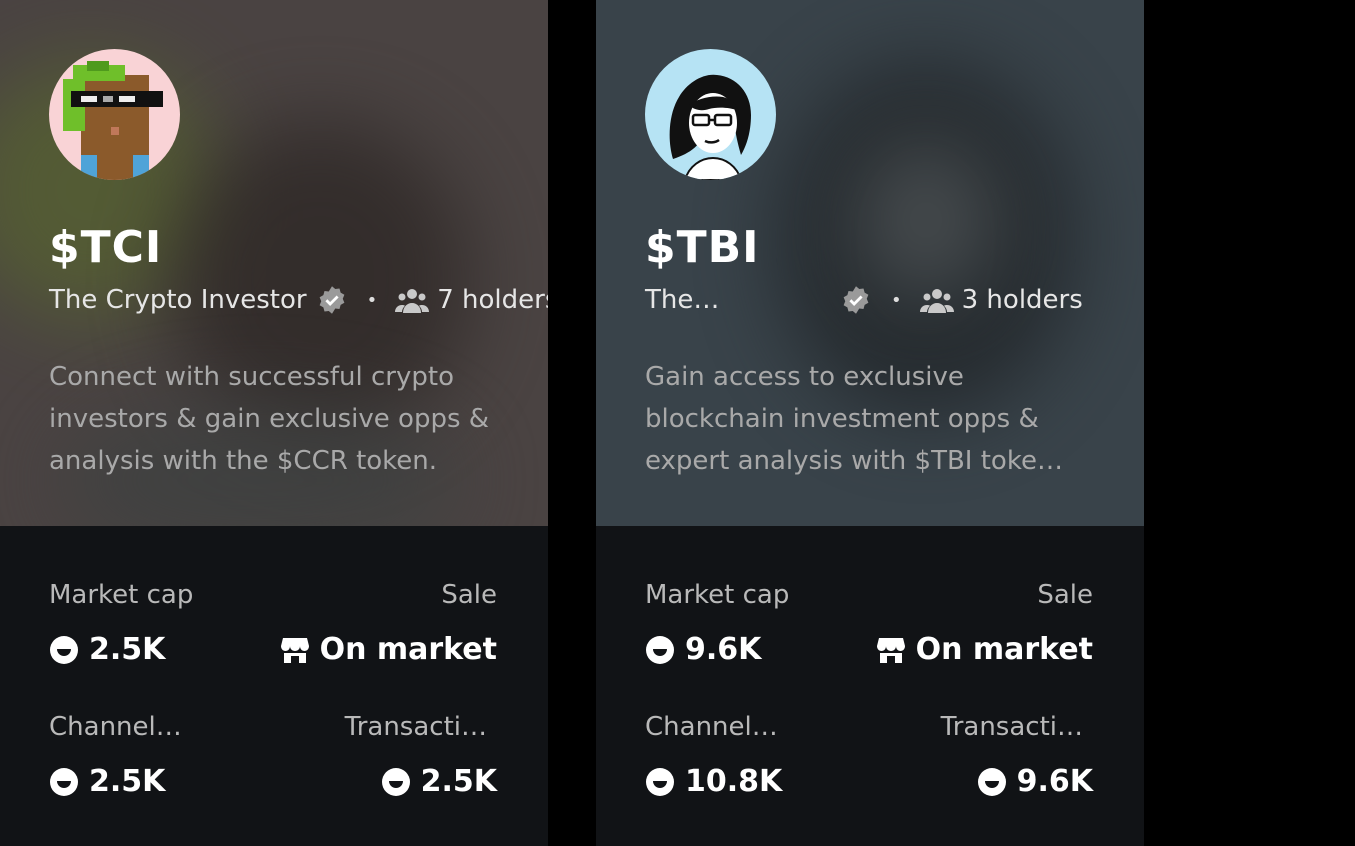 The width and height of the screenshot is (1355, 846). I want to click on pixel-art-avatar-icon, so click(114, 114).